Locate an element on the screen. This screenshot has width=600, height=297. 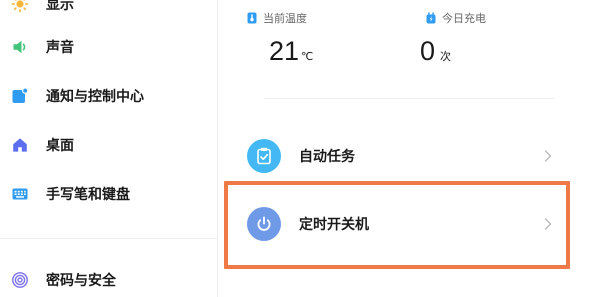
charge-stat-header: 今日充电 is located at coordinates (456, 18).